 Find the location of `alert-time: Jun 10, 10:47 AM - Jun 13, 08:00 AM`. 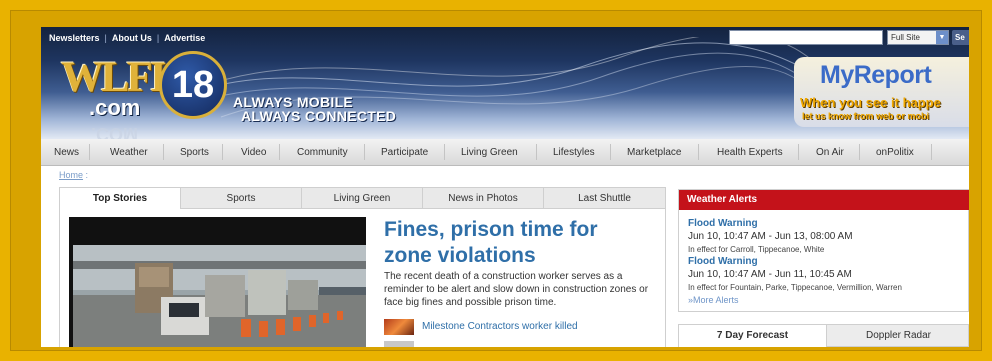

alert-time: Jun 10, 10:47 AM - Jun 13, 08:00 AM is located at coordinates (770, 236).